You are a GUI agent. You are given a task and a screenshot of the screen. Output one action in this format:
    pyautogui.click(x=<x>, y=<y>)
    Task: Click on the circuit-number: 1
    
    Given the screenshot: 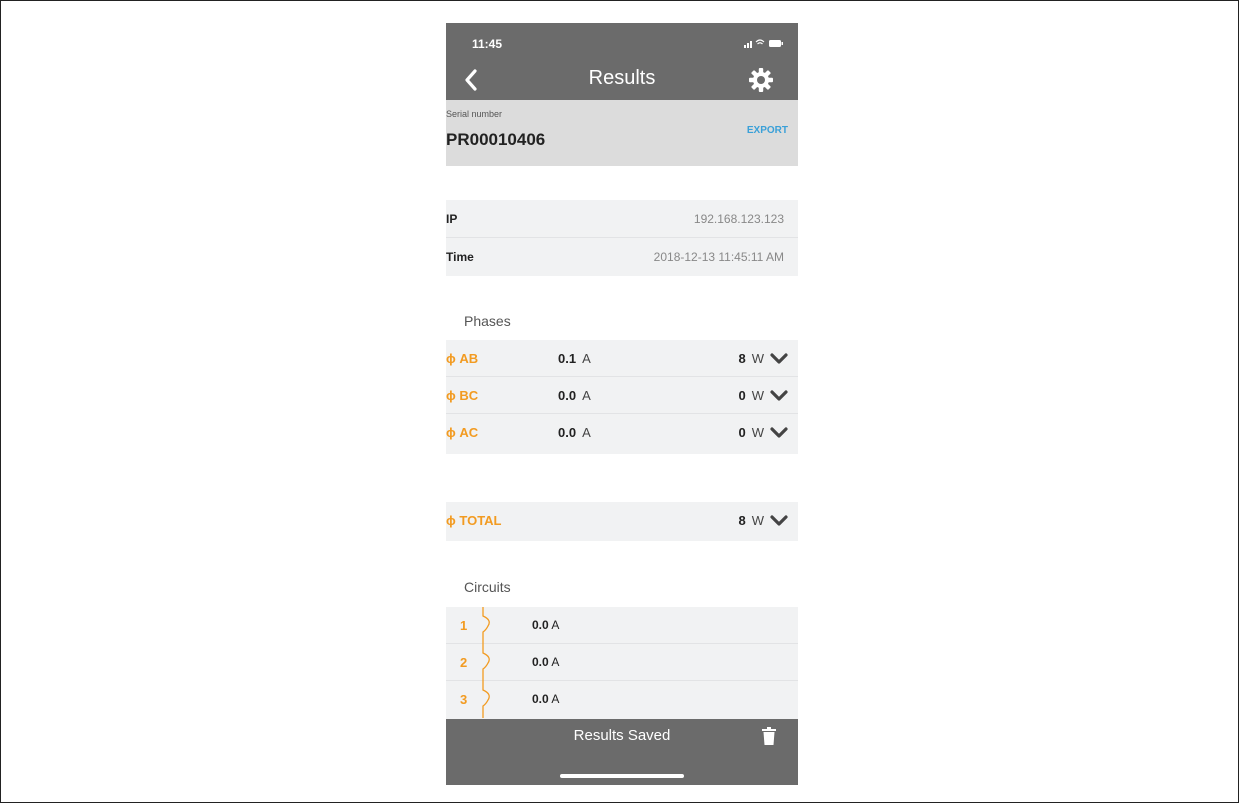 What is the action you would take?
    pyautogui.click(x=464, y=625)
    